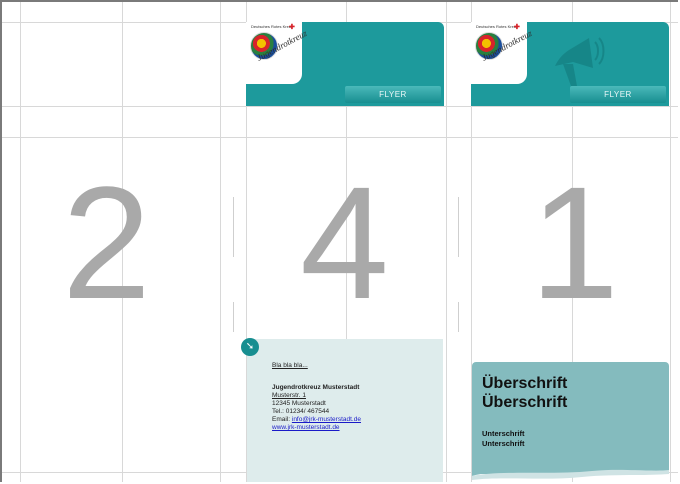 The width and height of the screenshot is (680, 484). I want to click on cover-subheading-1: Unterschrift, so click(503, 433).